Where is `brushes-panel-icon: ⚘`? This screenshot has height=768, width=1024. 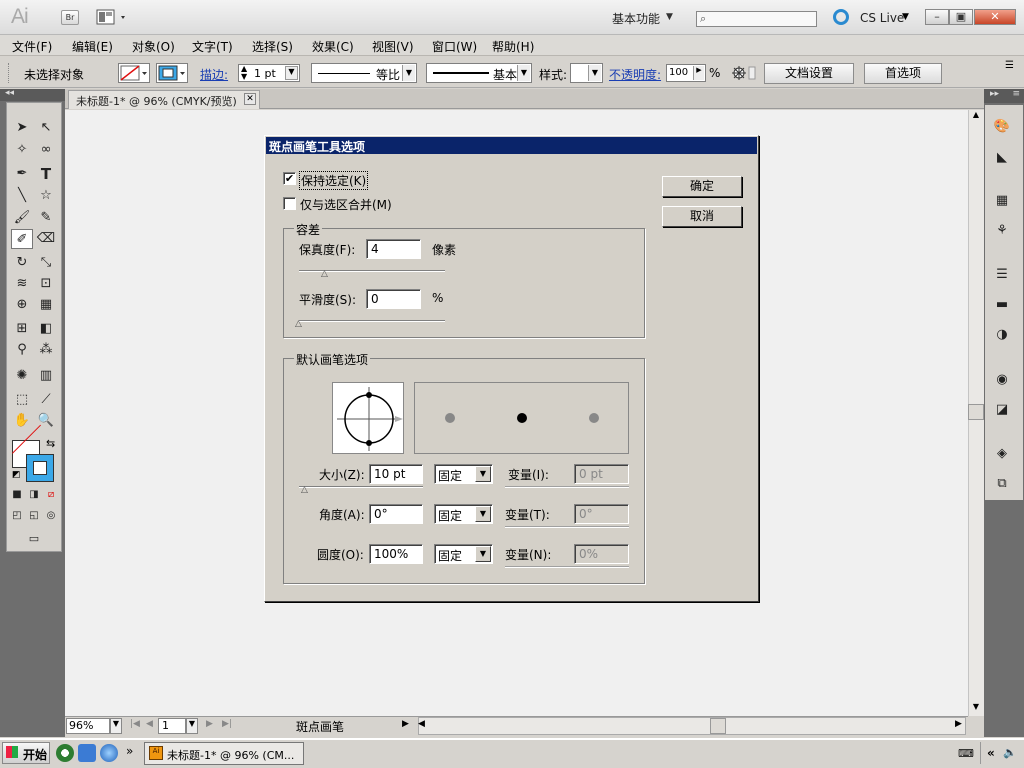 brushes-panel-icon: ⚘ is located at coordinates (1002, 231).